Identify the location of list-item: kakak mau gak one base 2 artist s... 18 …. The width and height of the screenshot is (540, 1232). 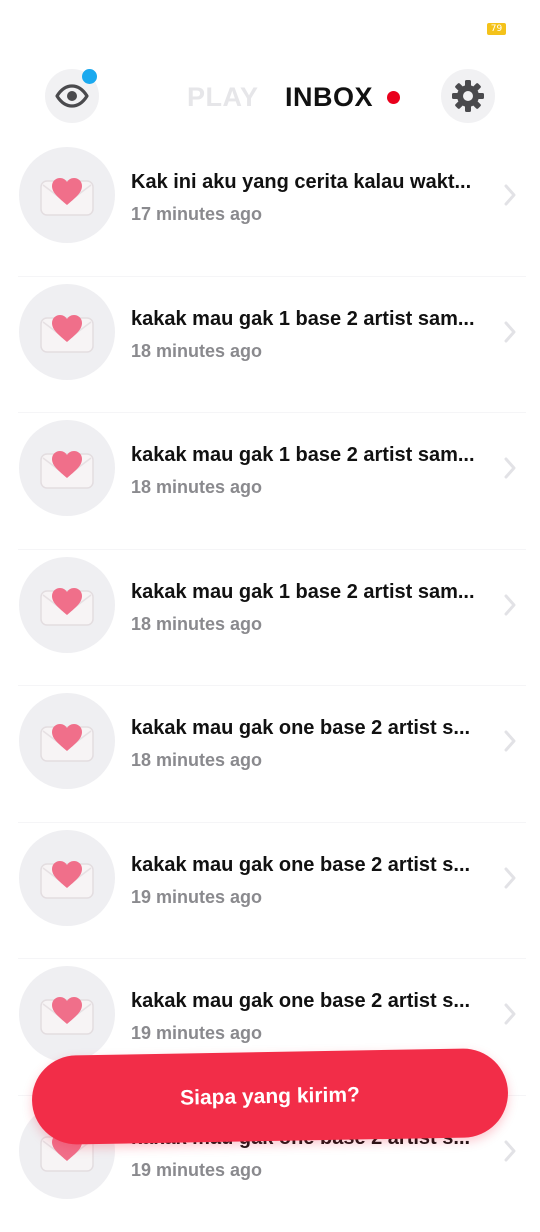
(270, 754).